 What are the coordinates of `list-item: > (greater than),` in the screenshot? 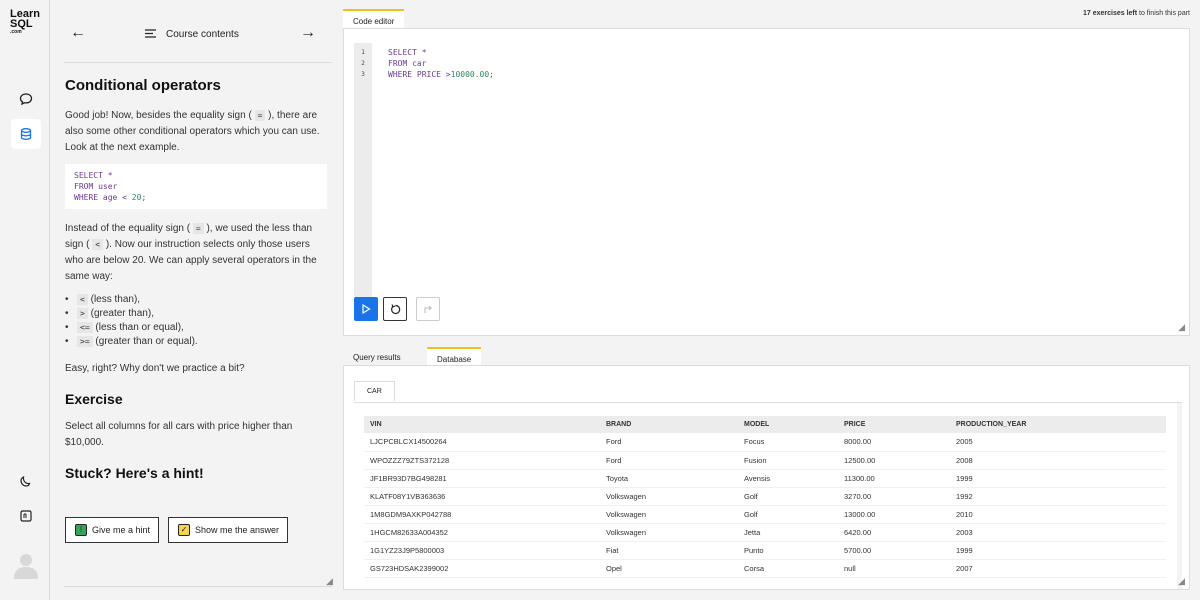 It's located at (196, 314).